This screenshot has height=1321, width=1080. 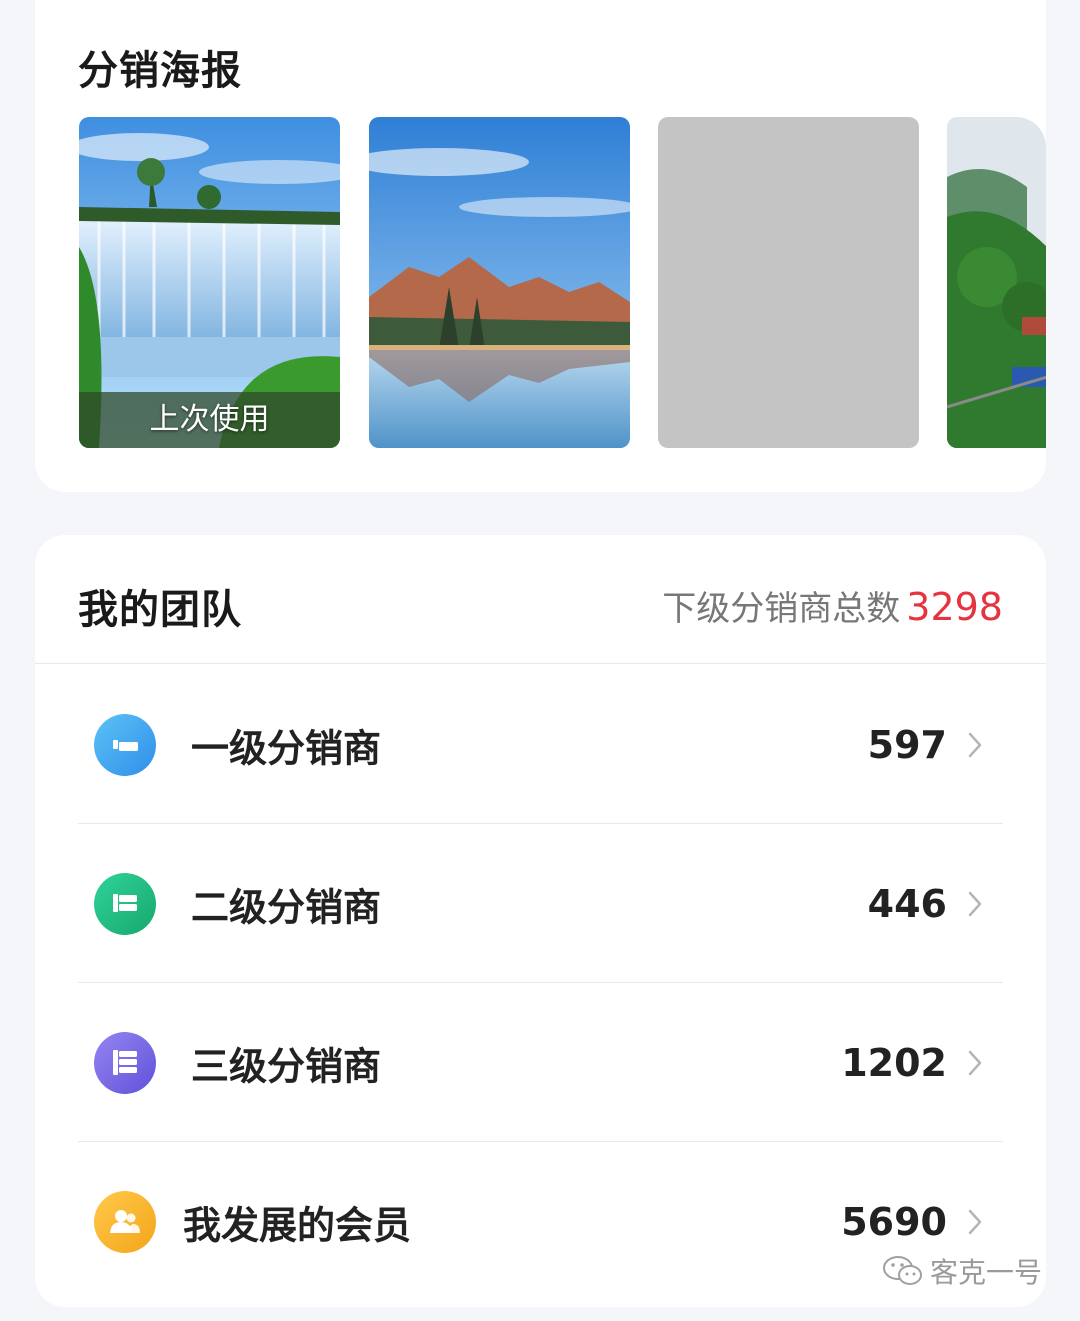 What do you see at coordinates (894, 1063) in the screenshot?
I see `team-row-value: 1202` at bounding box center [894, 1063].